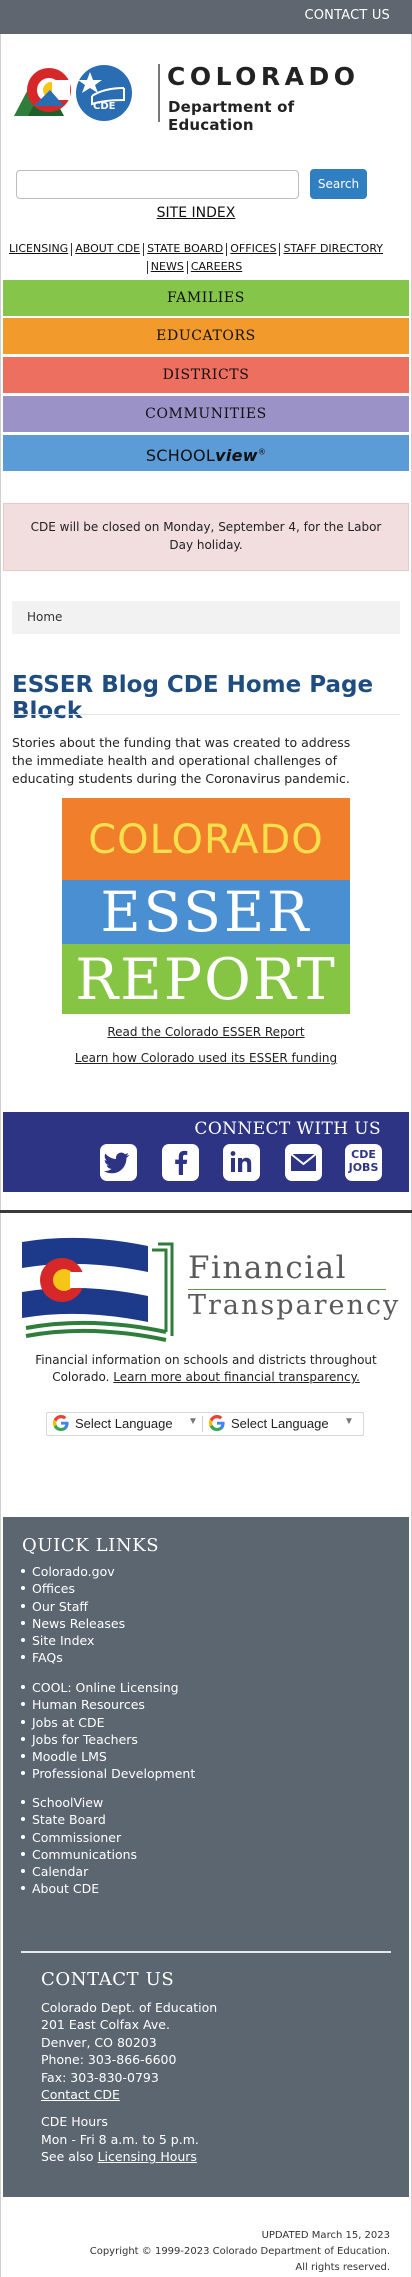 The height and width of the screenshot is (2277, 412). What do you see at coordinates (107, 1756) in the screenshot?
I see `footer-link-moodle: Moodle LMS` at bounding box center [107, 1756].